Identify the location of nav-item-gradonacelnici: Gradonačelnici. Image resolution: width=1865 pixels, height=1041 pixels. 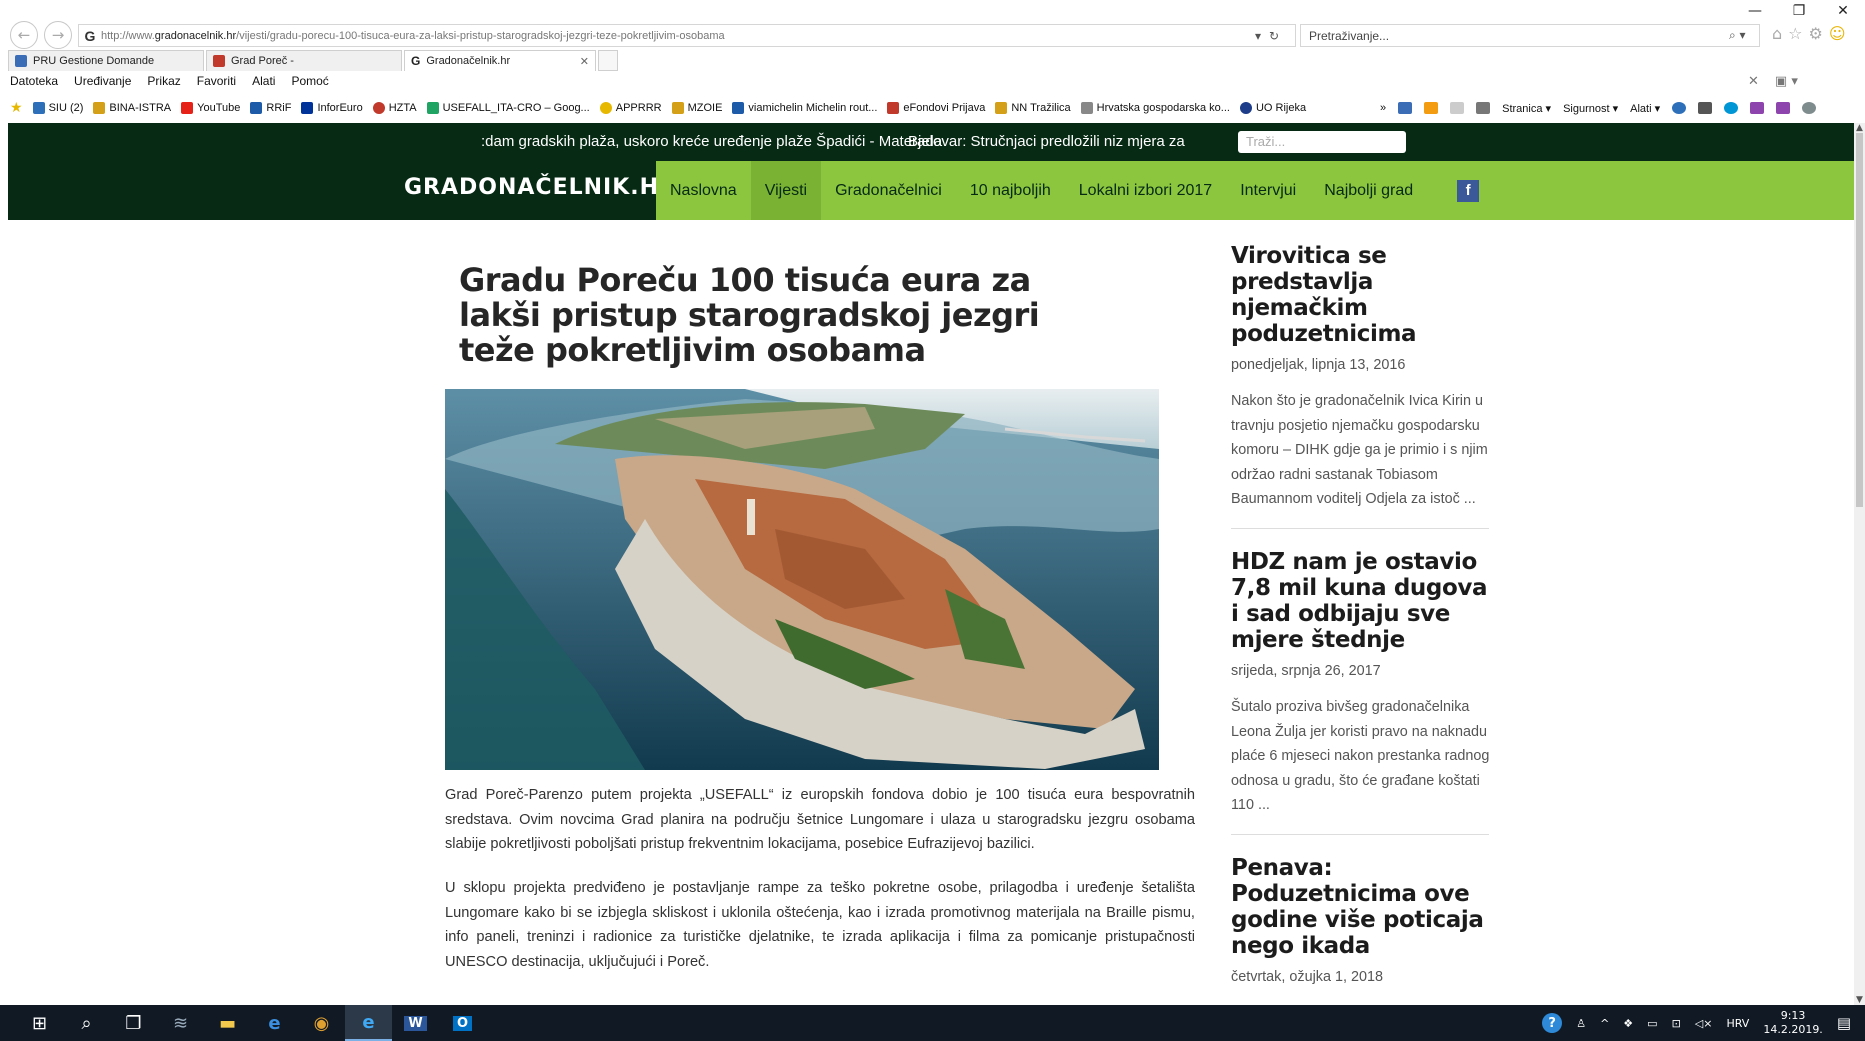
(888, 190).